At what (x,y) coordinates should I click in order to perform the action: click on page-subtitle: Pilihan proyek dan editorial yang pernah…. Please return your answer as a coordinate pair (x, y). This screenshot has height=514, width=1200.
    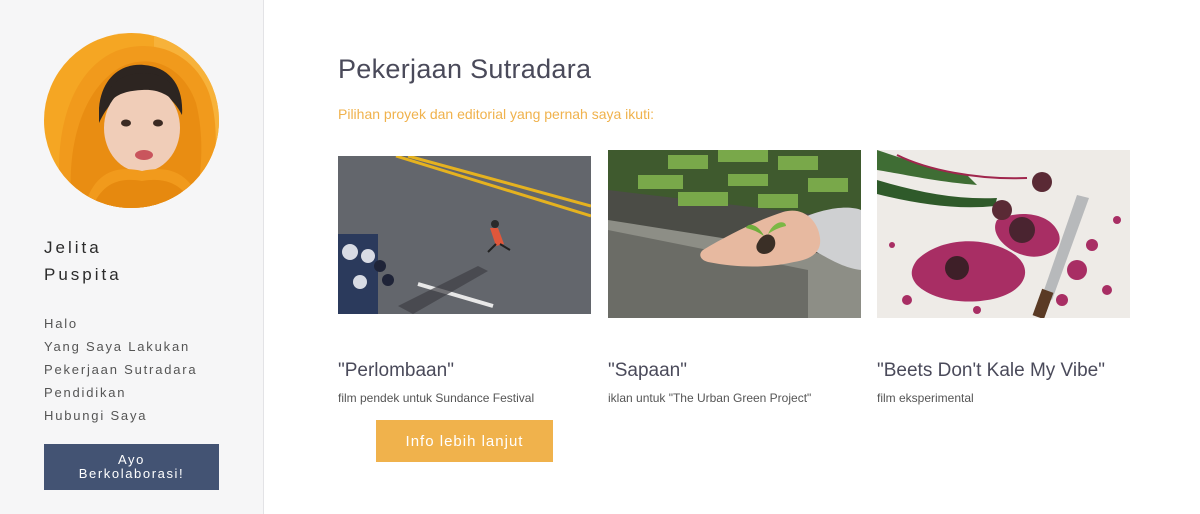
    Looking at the image, I should click on (496, 114).